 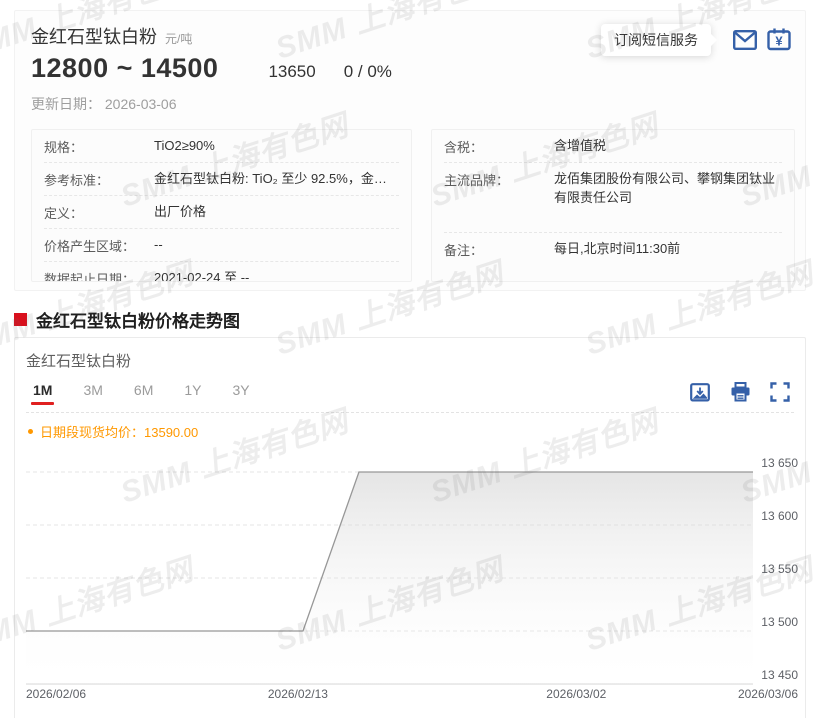 What do you see at coordinates (410, 412) in the screenshot?
I see `tabs-separator` at bounding box center [410, 412].